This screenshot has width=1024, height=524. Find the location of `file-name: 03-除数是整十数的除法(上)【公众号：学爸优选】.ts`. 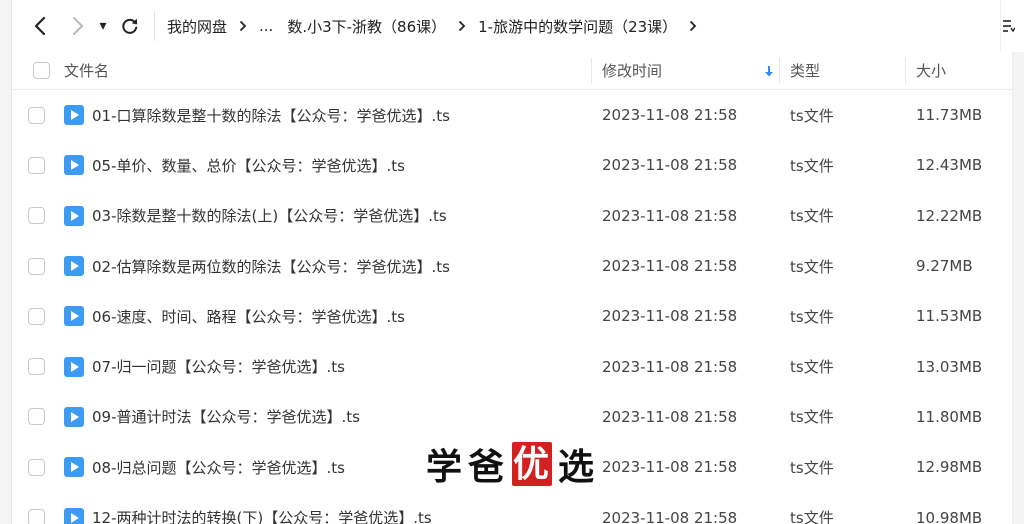

file-name: 03-除数是整十数的除法(上)【公众号：学爸优选】.ts is located at coordinates (342, 215).